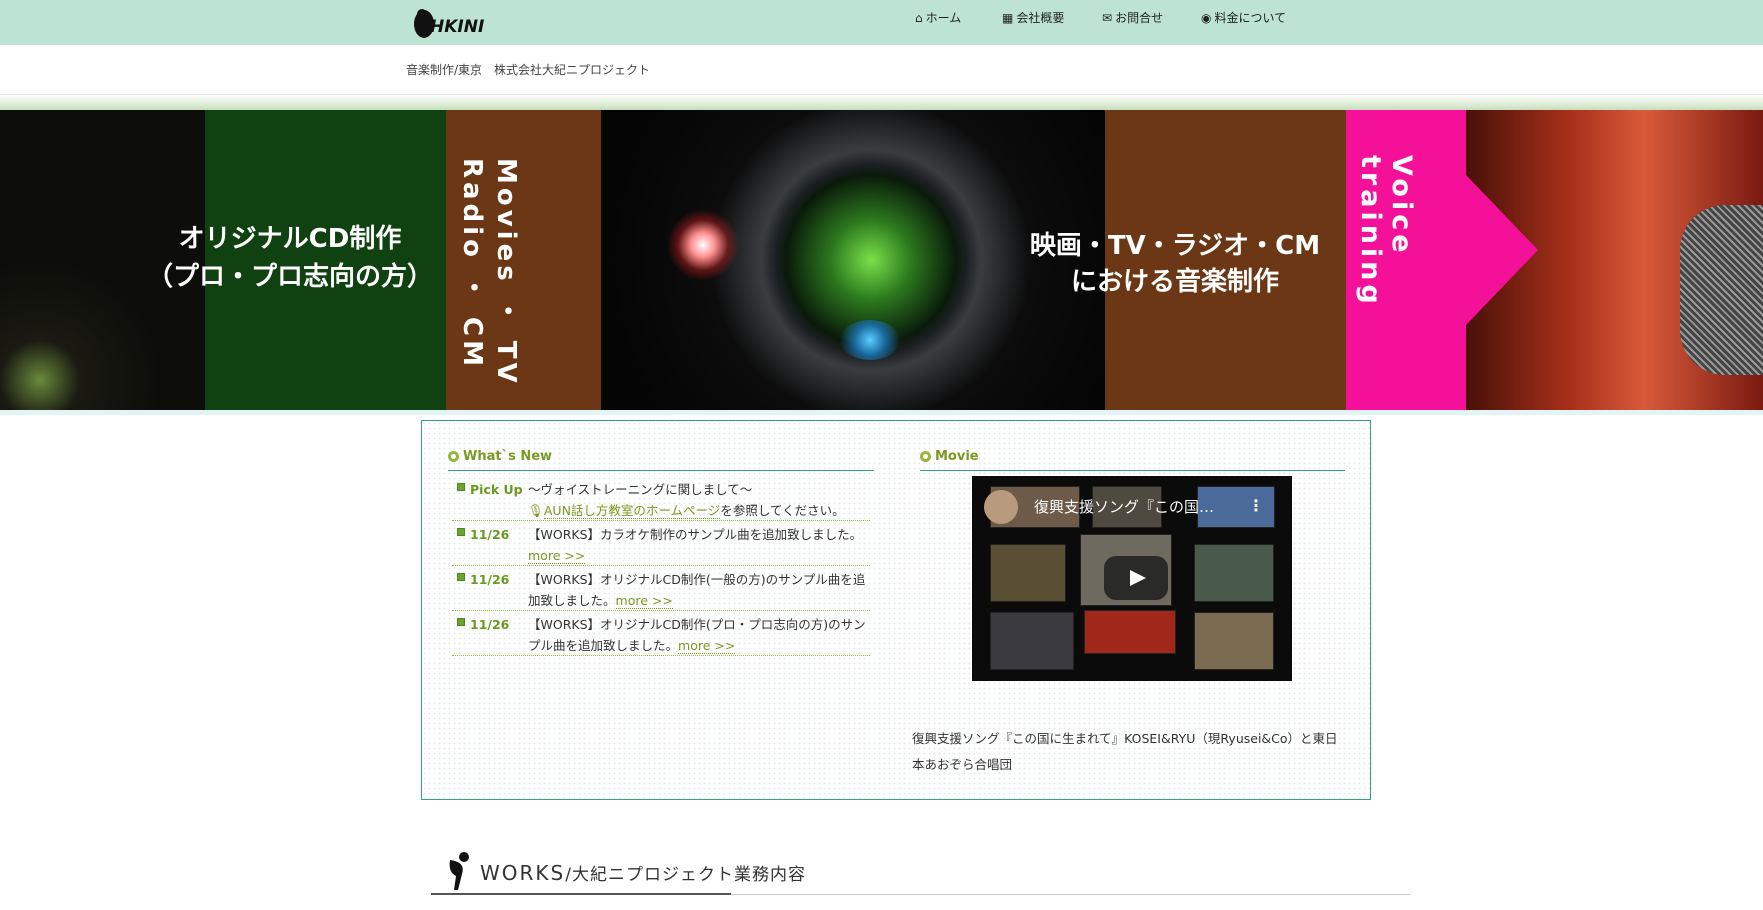  I want to click on whats-new-heading: What`s New, so click(500, 456).